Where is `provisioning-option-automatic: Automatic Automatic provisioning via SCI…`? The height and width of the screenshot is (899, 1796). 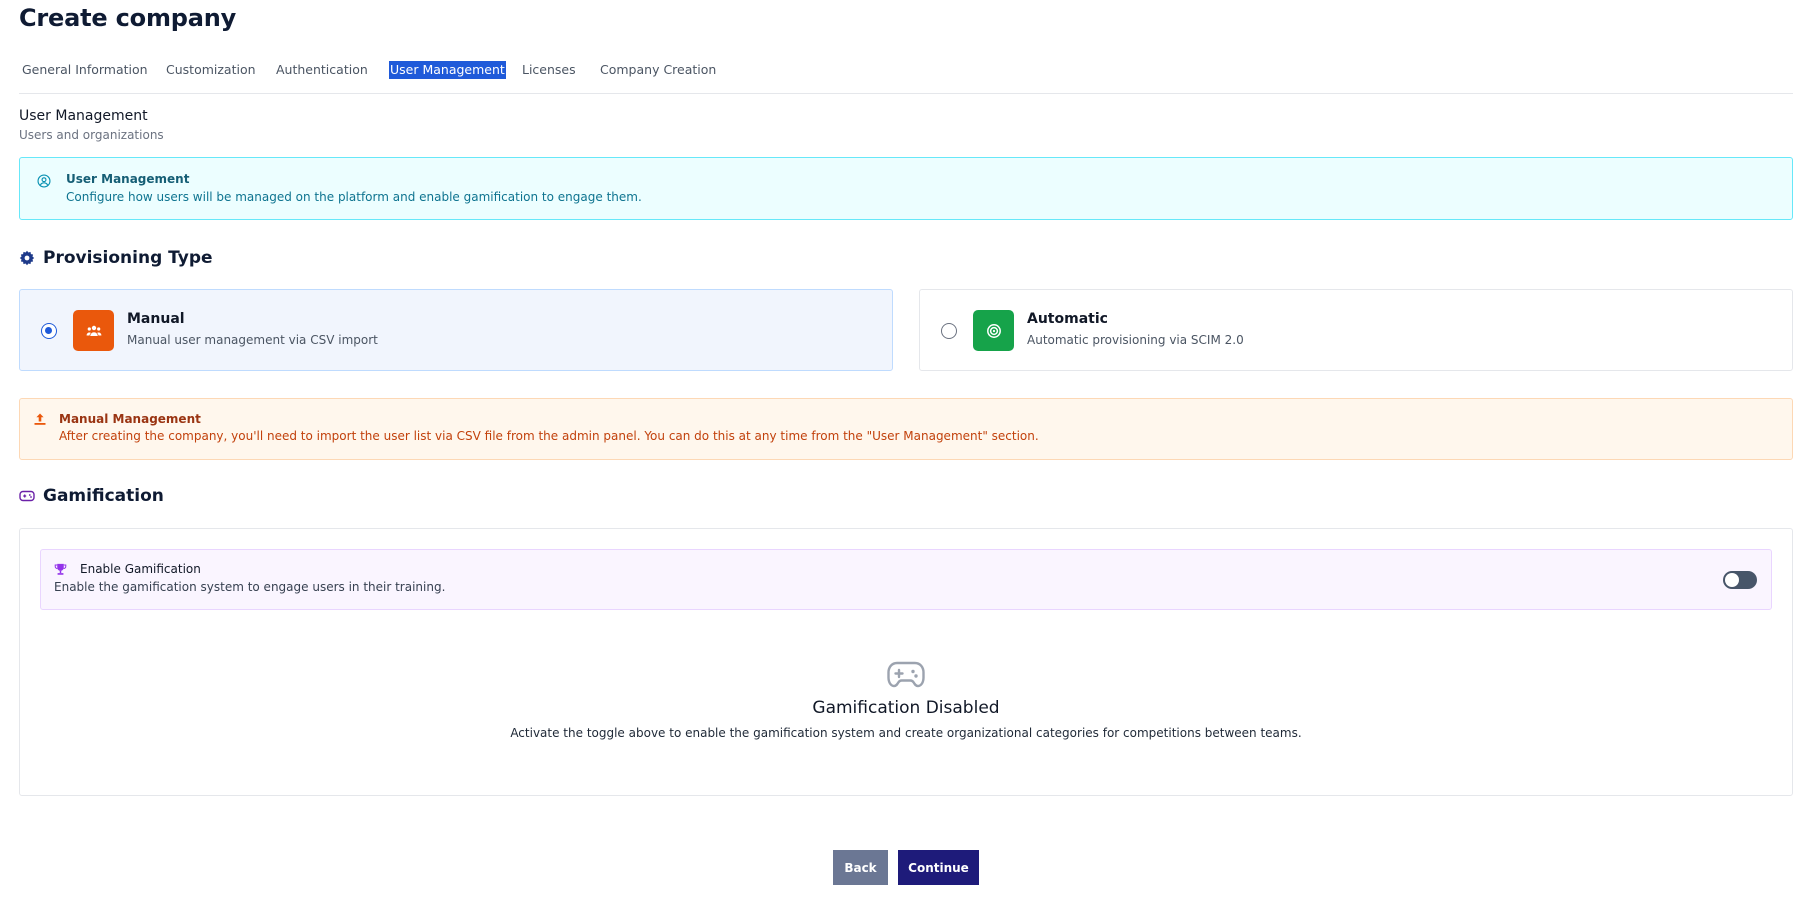
provisioning-option-automatic: Automatic Automatic provisioning via SCI… is located at coordinates (1356, 330).